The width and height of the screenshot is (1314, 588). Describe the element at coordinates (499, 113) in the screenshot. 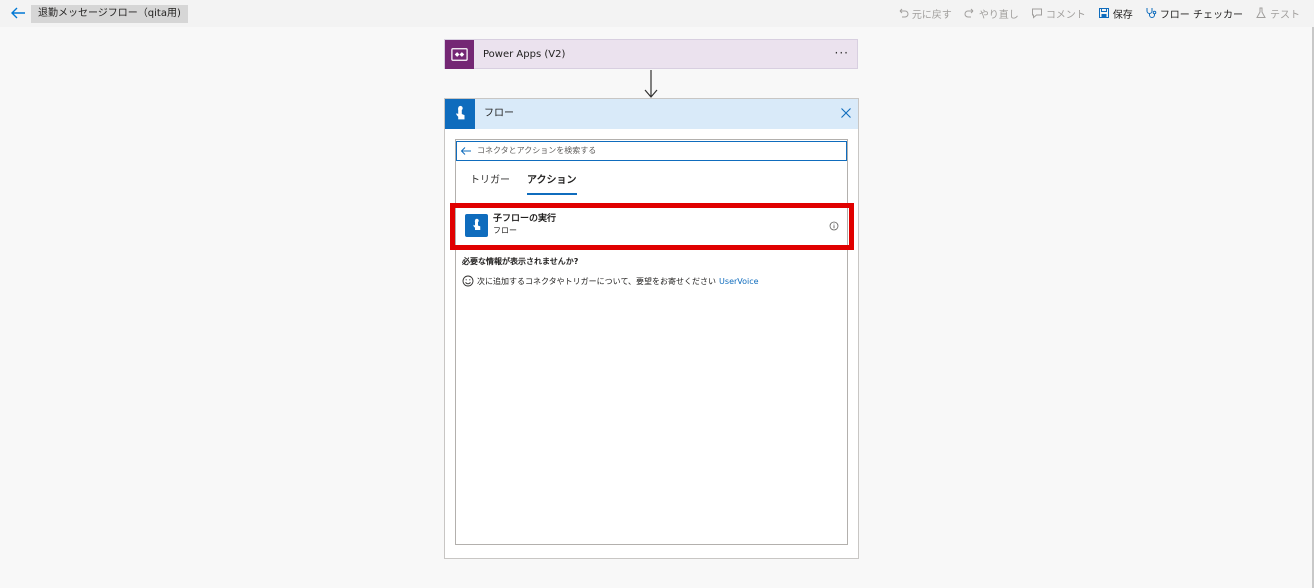

I see `panel-title: フロー` at that location.